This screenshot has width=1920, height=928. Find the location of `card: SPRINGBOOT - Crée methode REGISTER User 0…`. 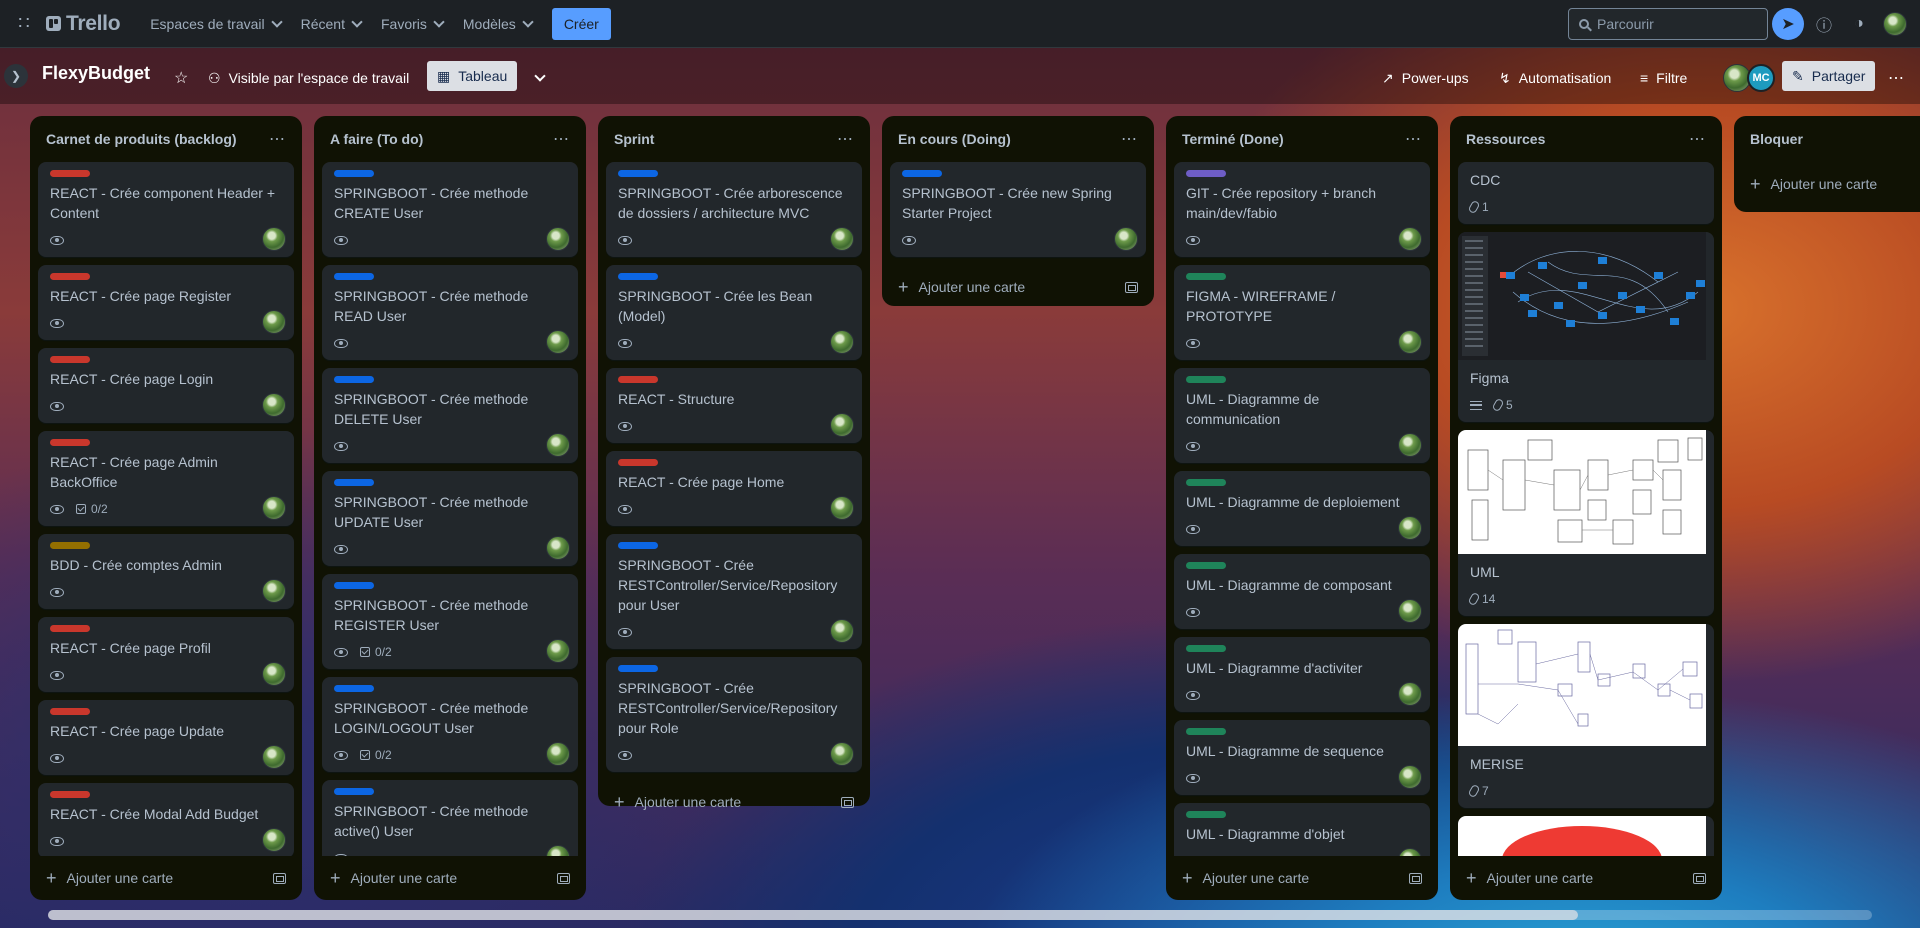

card: SPRINGBOOT - Crée methode REGISTER User 0… is located at coordinates (450, 621).